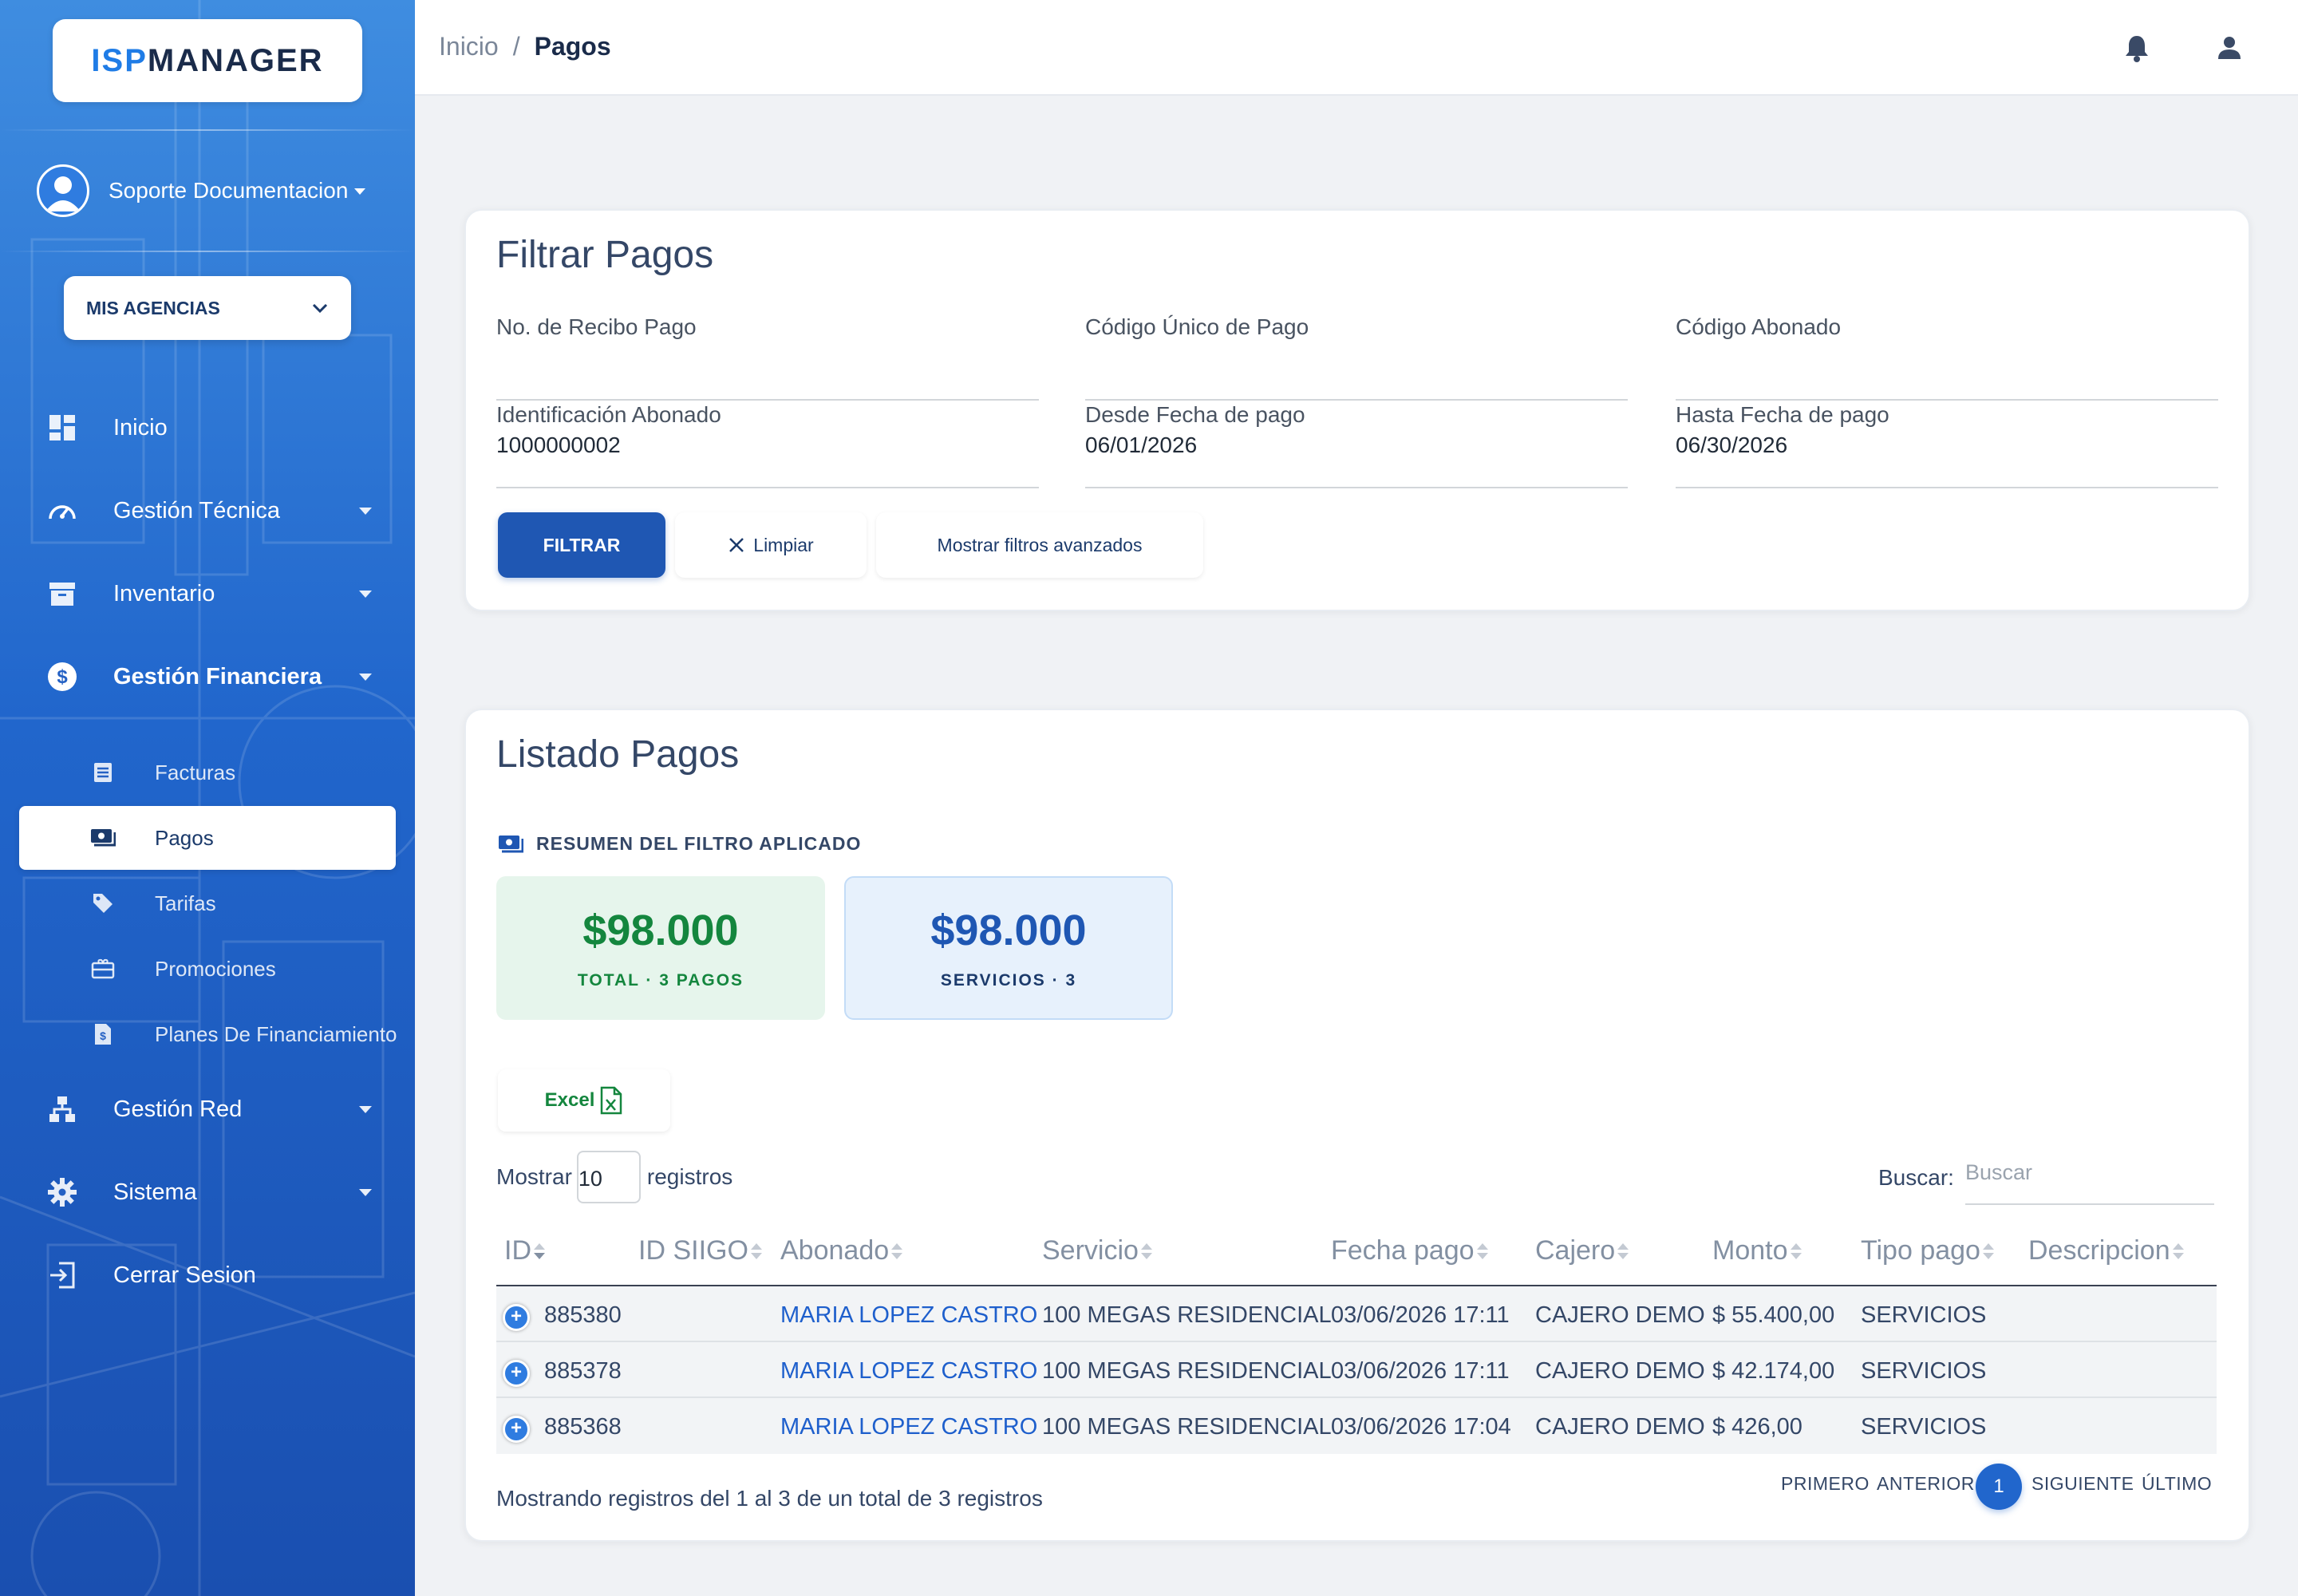 The height and width of the screenshot is (1596, 2298). What do you see at coordinates (2089, 1182) in the screenshot?
I see `search-input: Buscar` at bounding box center [2089, 1182].